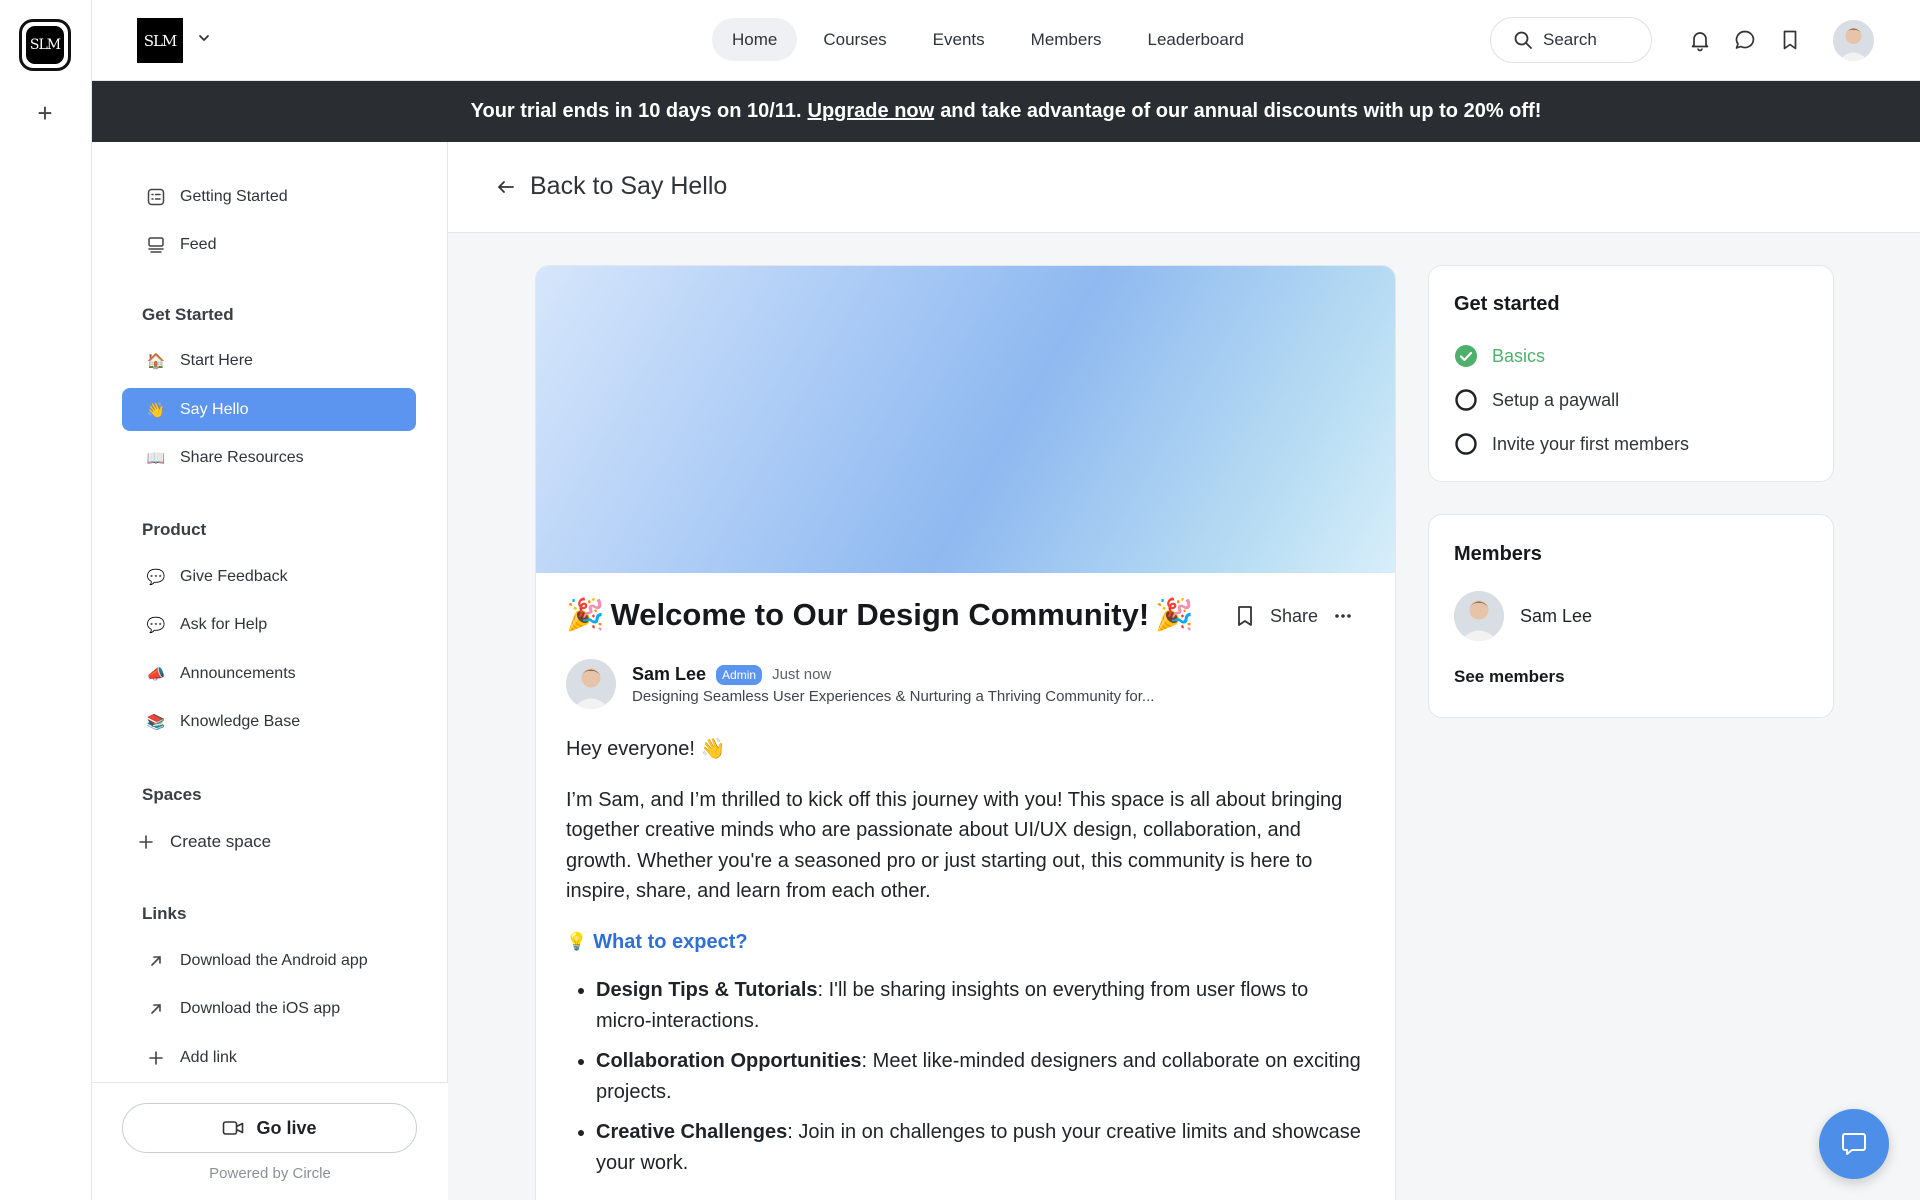 This screenshot has height=1200, width=1920. I want to click on expect-heading: 💡 What to expect?, so click(966, 942).